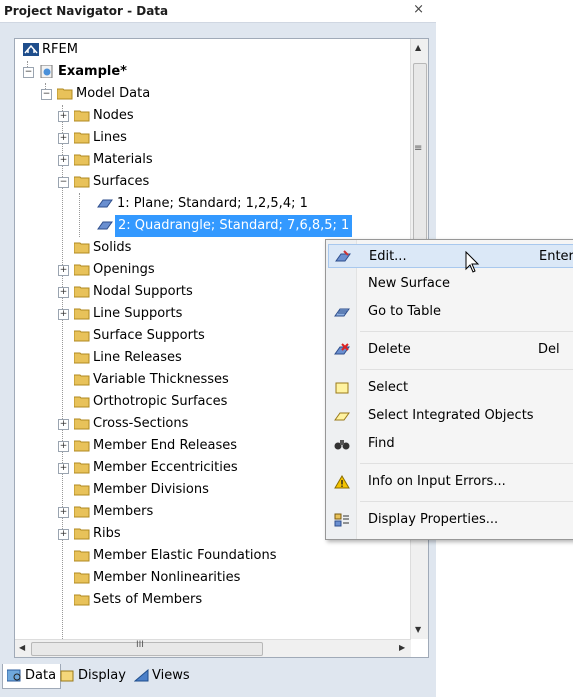 The height and width of the screenshot is (697, 573). What do you see at coordinates (167, 577) in the screenshot?
I see `tree-item-label: Member Nonlinearities` at bounding box center [167, 577].